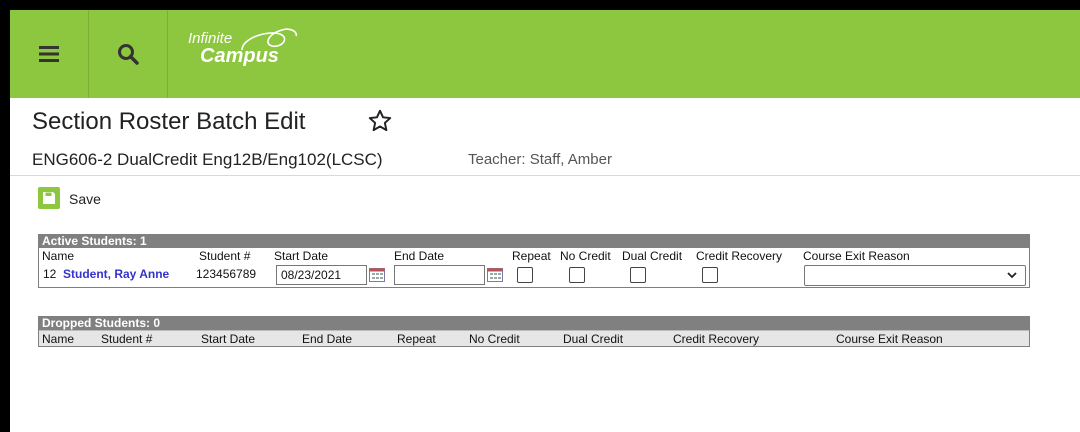  Describe the element at coordinates (495, 275) in the screenshot. I see `end-date-calendar-icon` at that location.